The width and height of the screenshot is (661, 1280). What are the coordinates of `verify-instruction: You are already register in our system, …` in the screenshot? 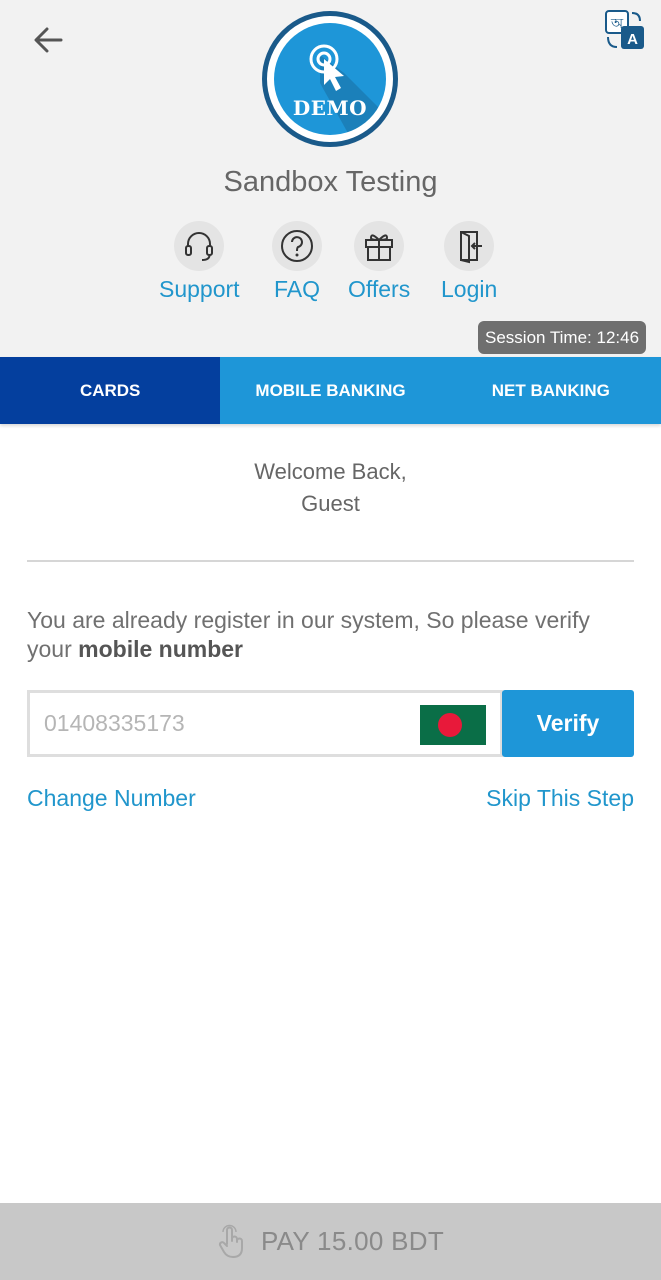 It's located at (332, 635).